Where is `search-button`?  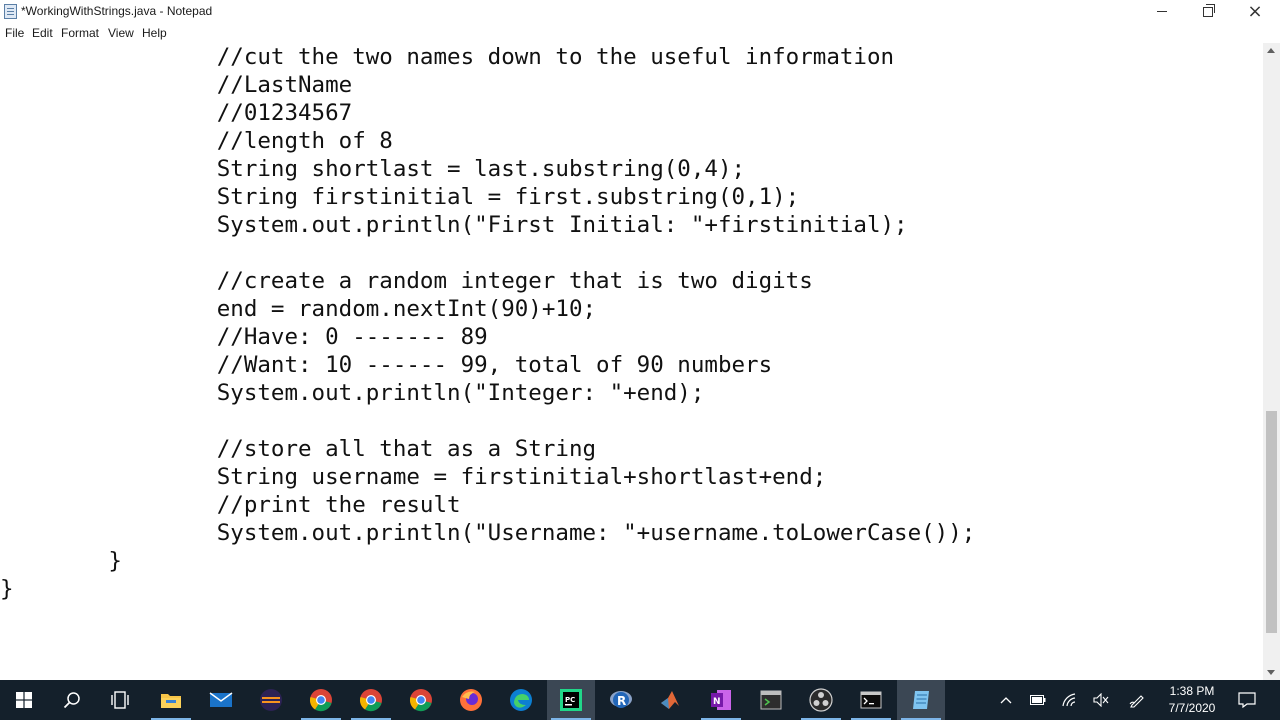
search-button is located at coordinates (72, 700).